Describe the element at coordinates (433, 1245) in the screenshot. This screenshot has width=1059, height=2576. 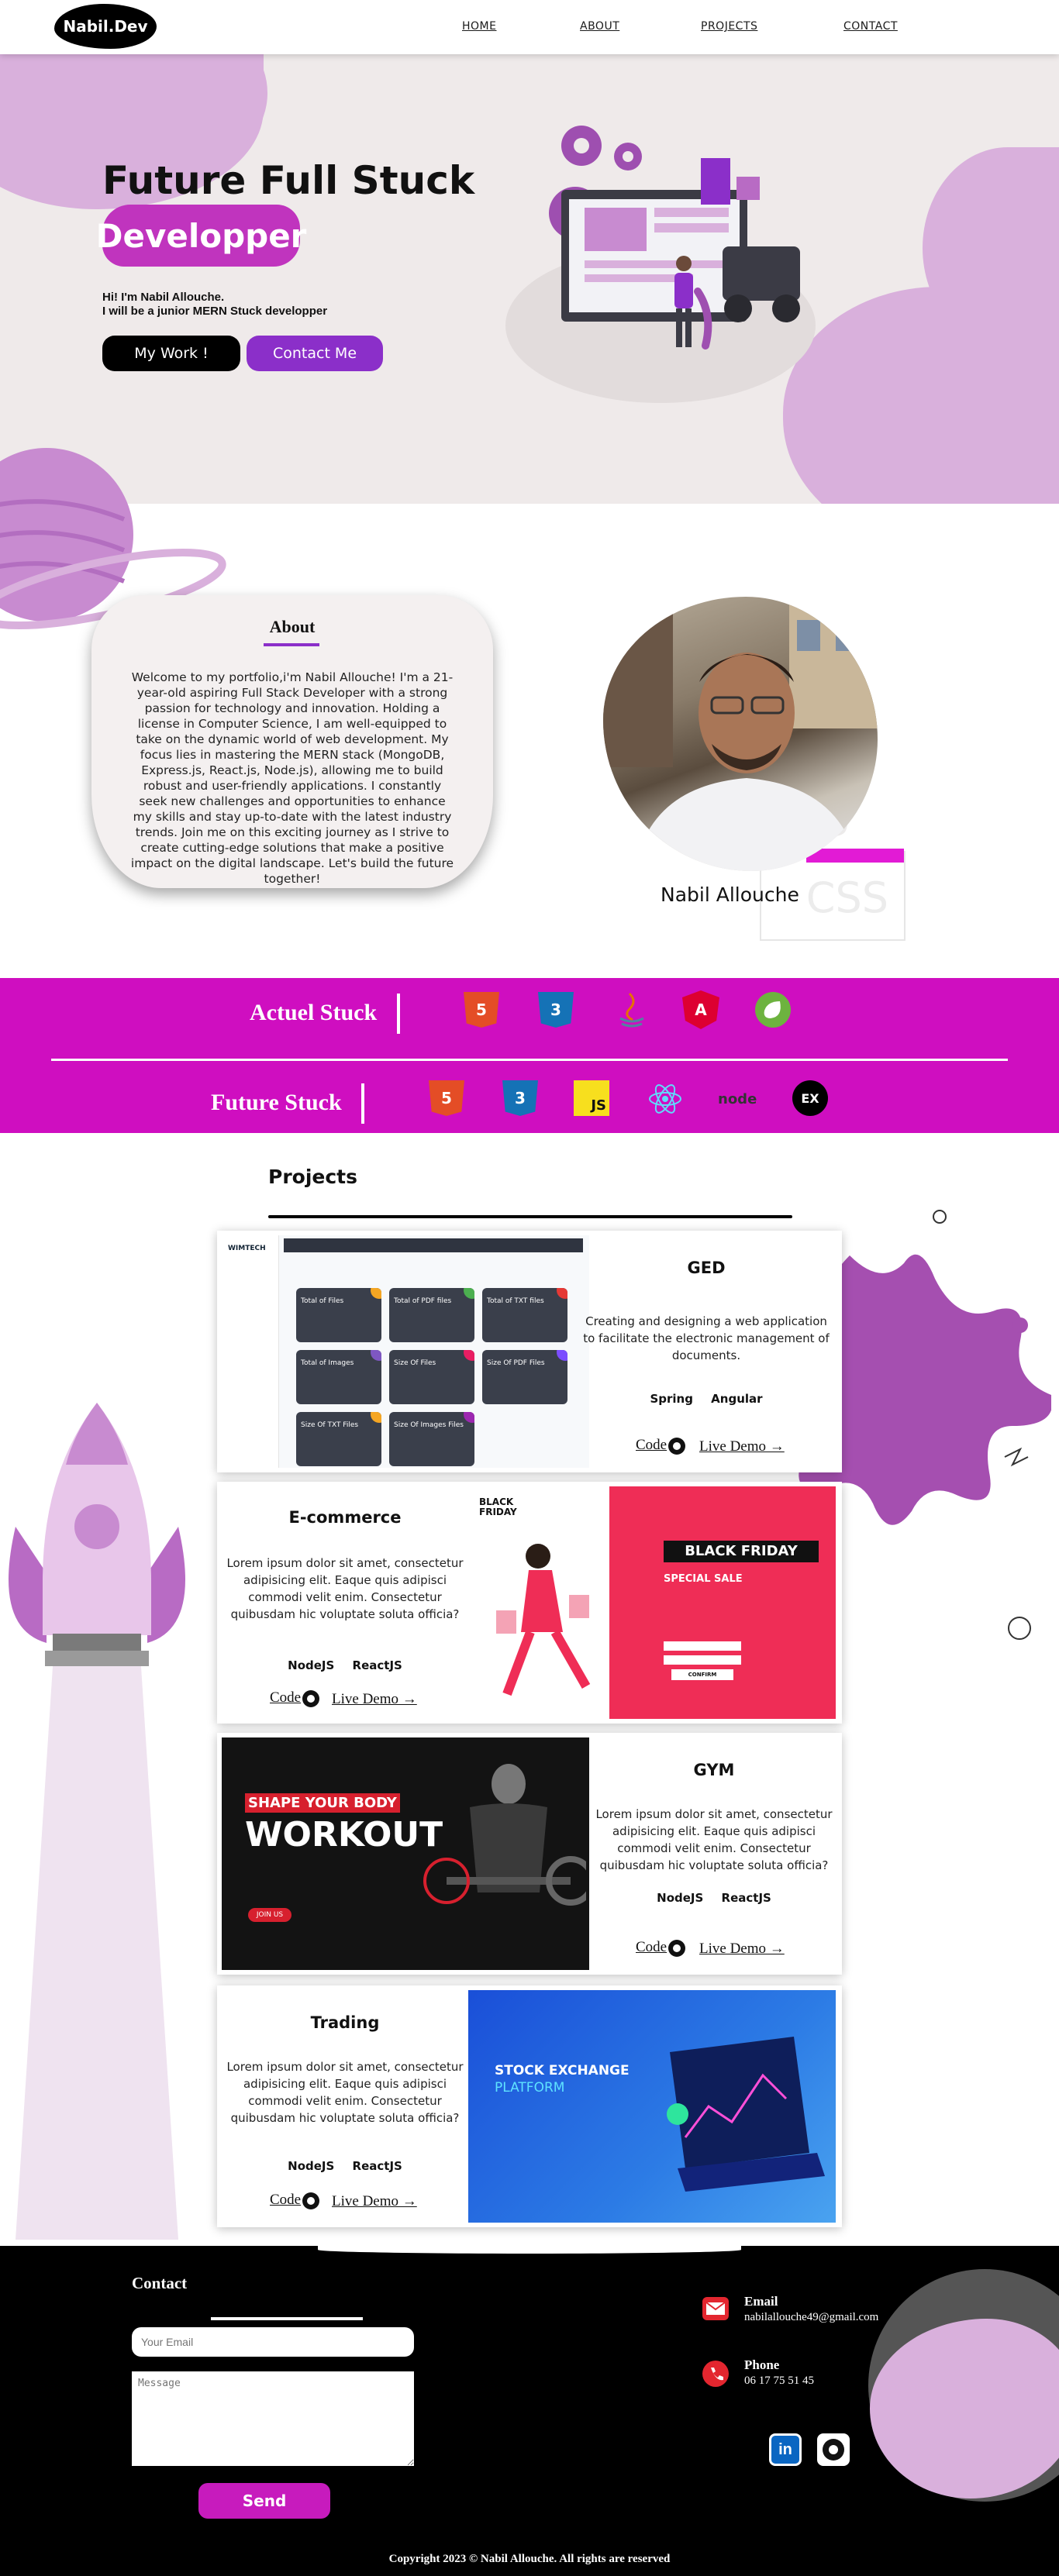
I see `ged-topbar` at that location.